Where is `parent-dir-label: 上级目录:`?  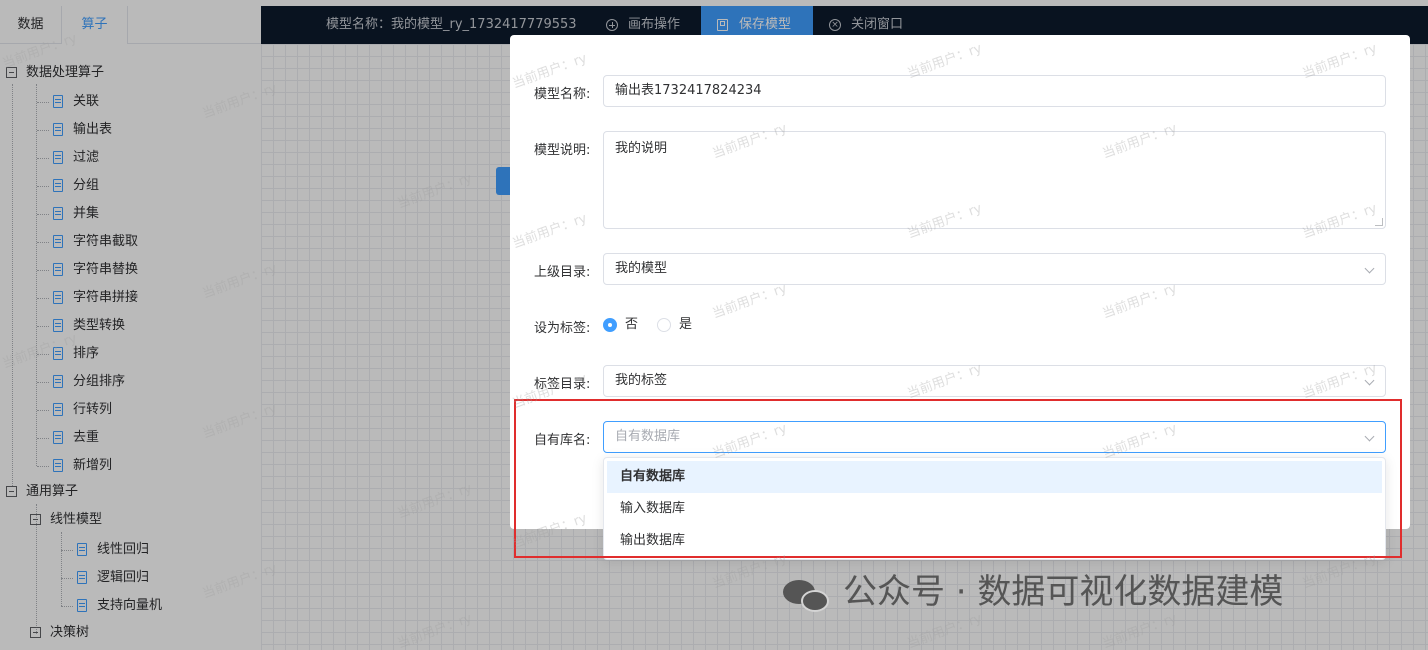
parent-dir-label: 上级目录: is located at coordinates (562, 272).